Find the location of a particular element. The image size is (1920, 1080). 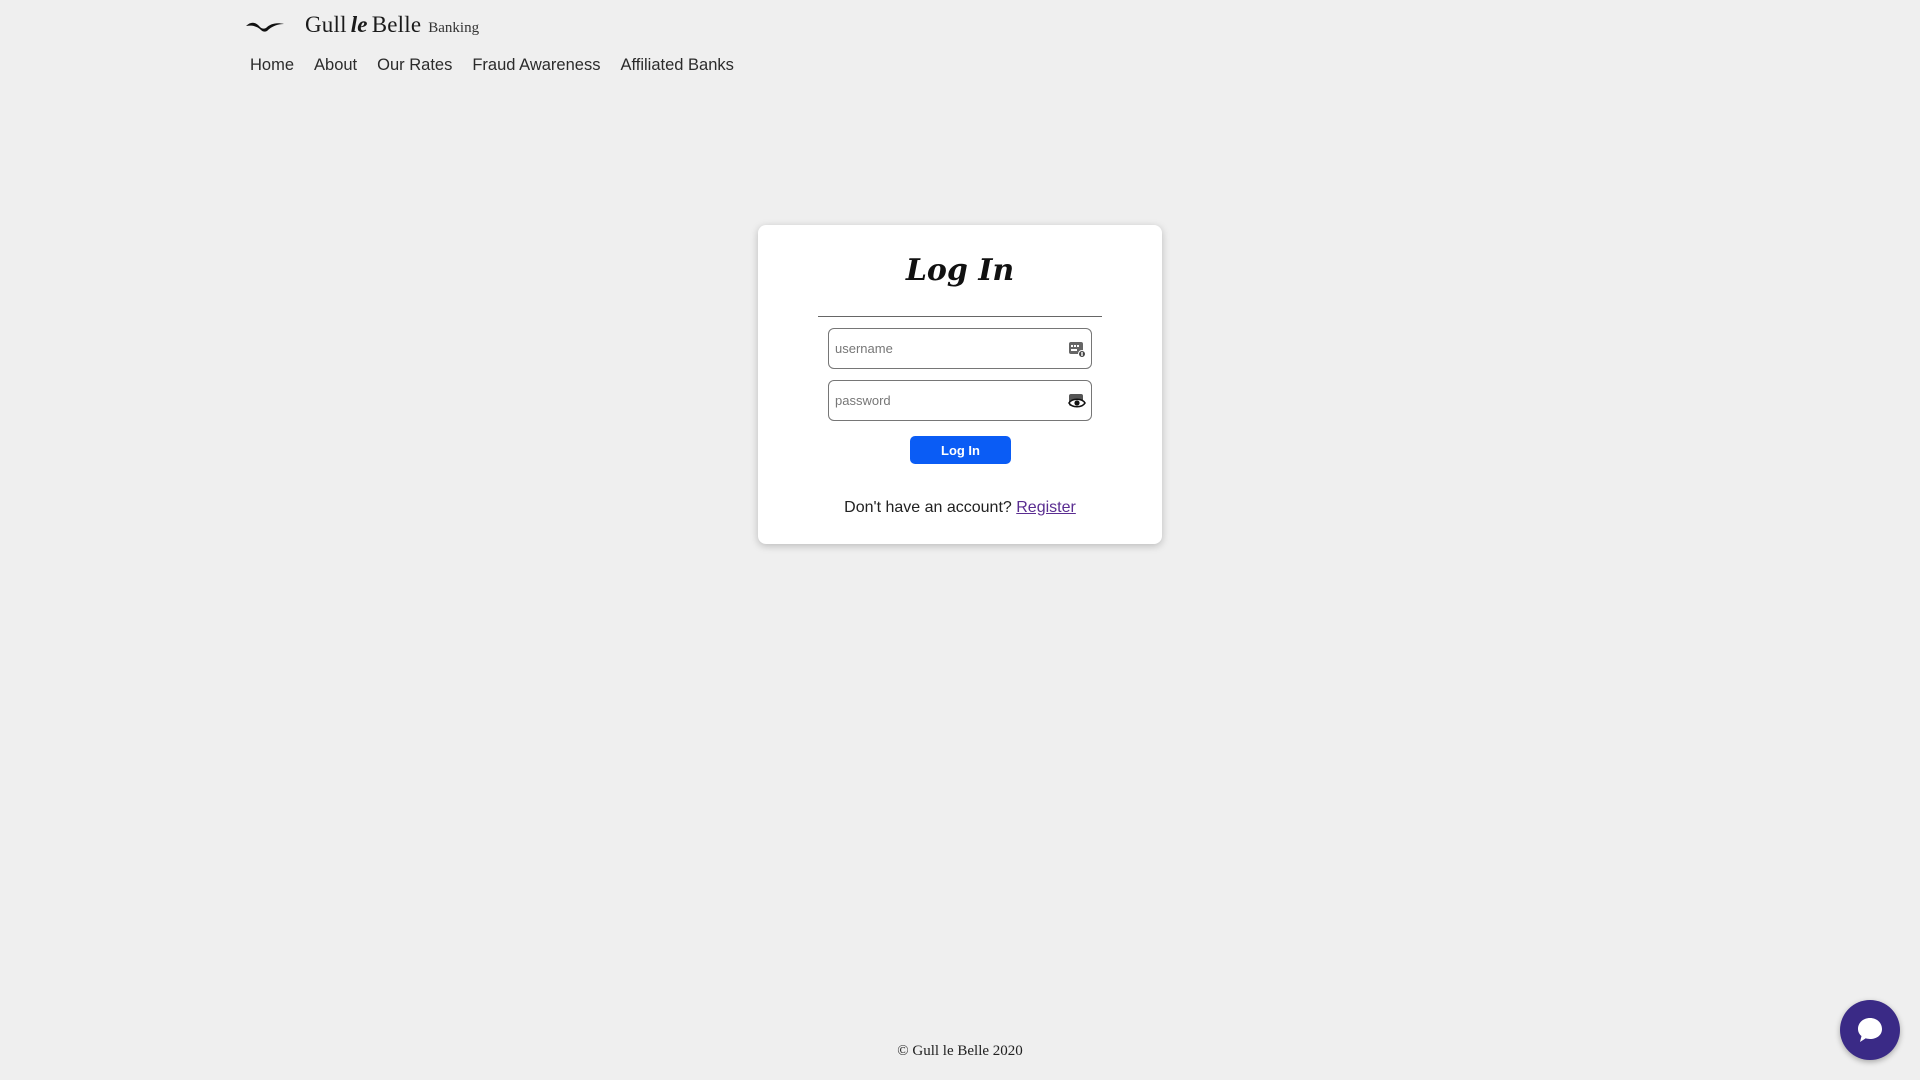

nav-our-rates: Our Rates is located at coordinates (414, 65).